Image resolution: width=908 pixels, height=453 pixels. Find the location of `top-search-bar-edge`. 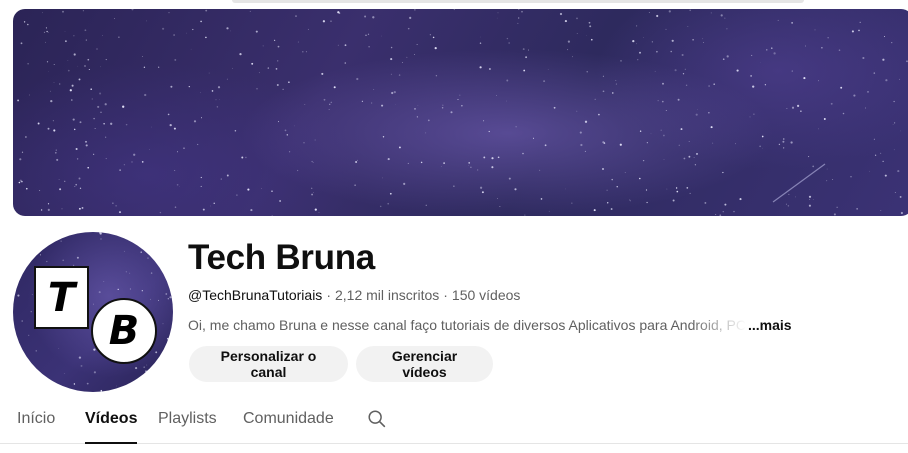

top-search-bar-edge is located at coordinates (518, 1).